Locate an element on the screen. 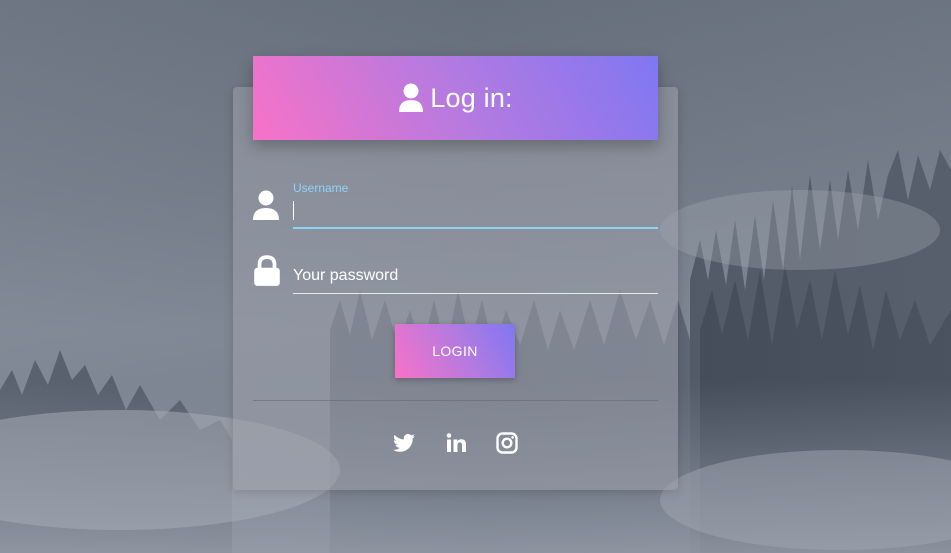  login-header: Log in: is located at coordinates (455, 98).